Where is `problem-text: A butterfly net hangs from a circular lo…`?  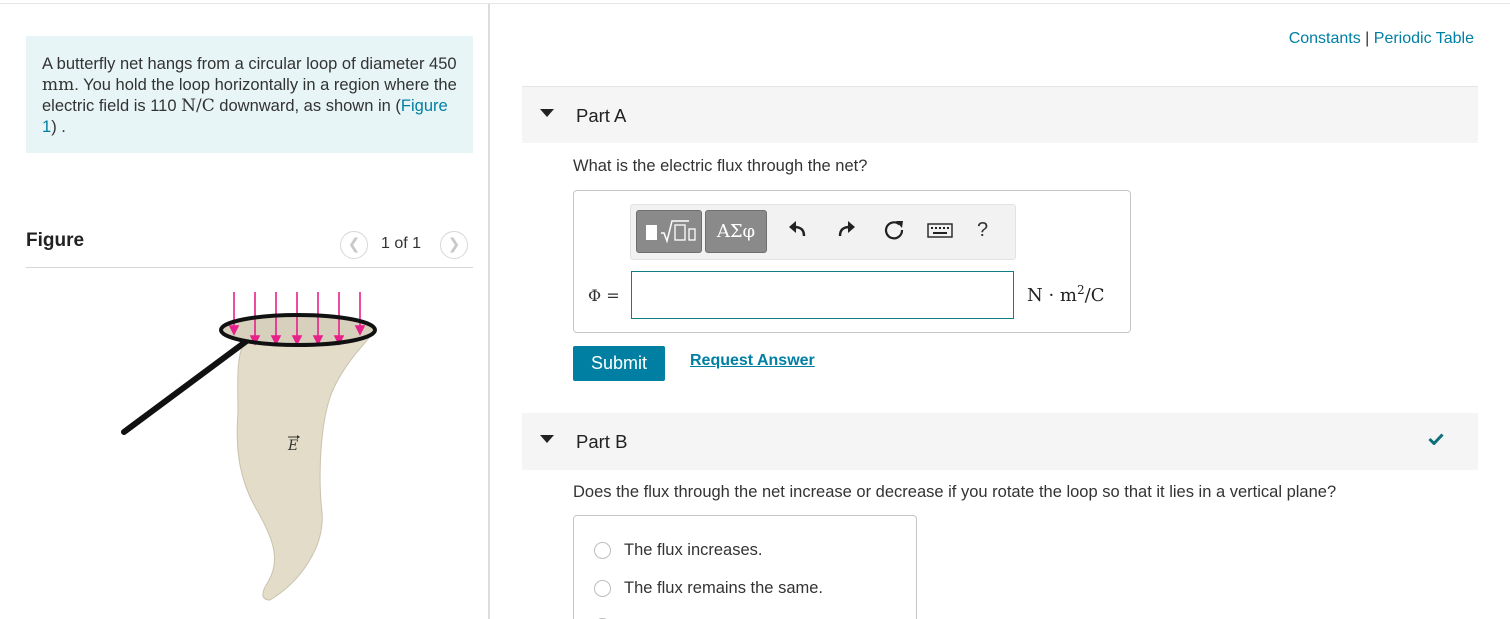 problem-text: A butterfly net hangs from a circular lo… is located at coordinates (249, 64).